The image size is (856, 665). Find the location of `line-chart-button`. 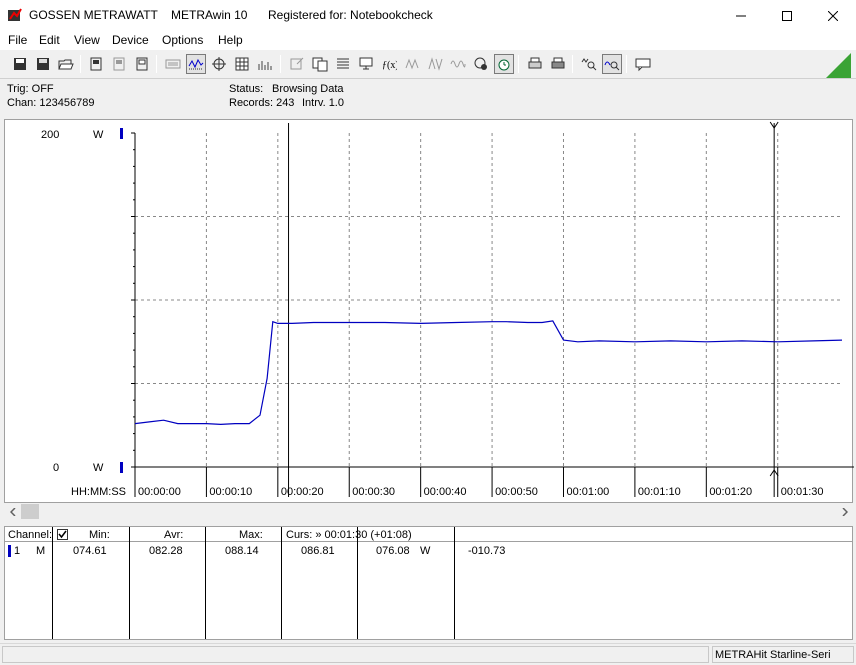

line-chart-button is located at coordinates (196, 64).